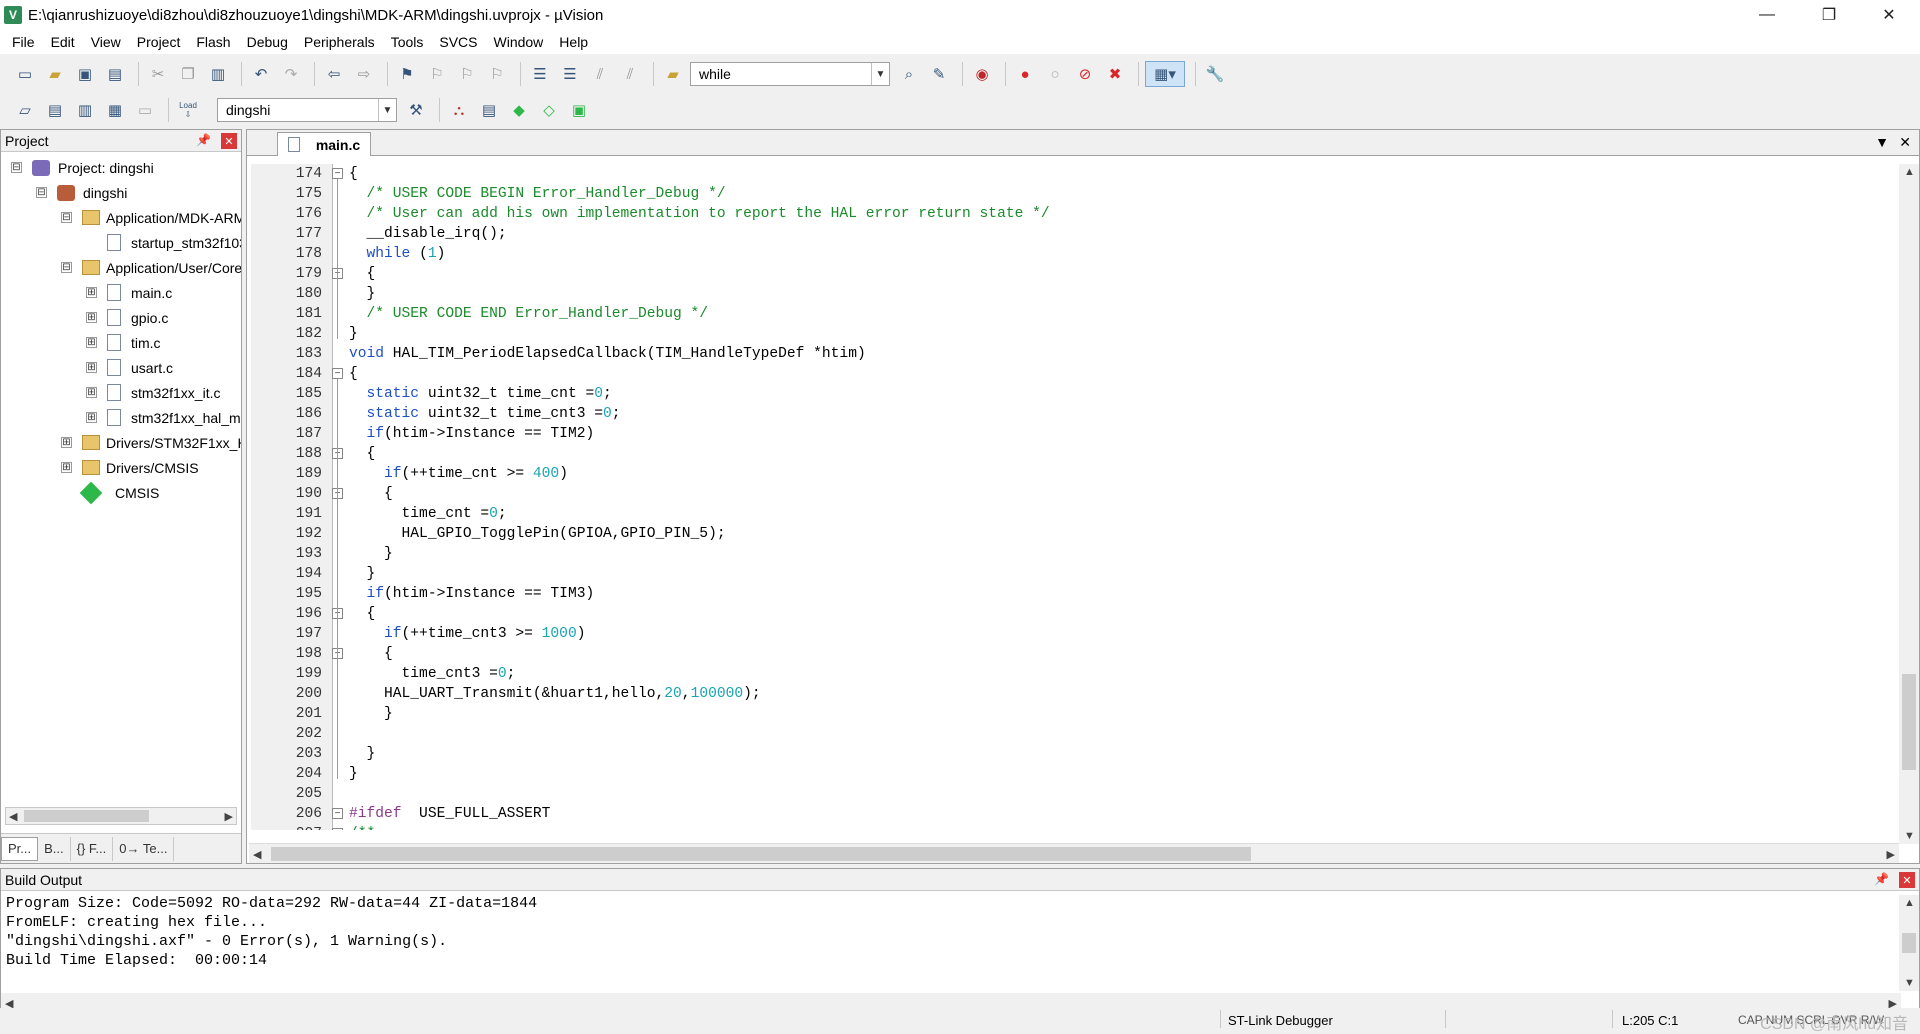 This screenshot has width=1920, height=1034. Describe the element at coordinates (85, 110) in the screenshot. I see `rebuild-icon: ▥` at that location.